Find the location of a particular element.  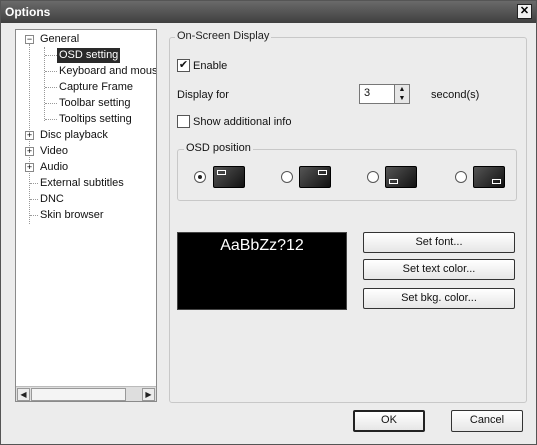

close-button: ✕ is located at coordinates (524, 11).